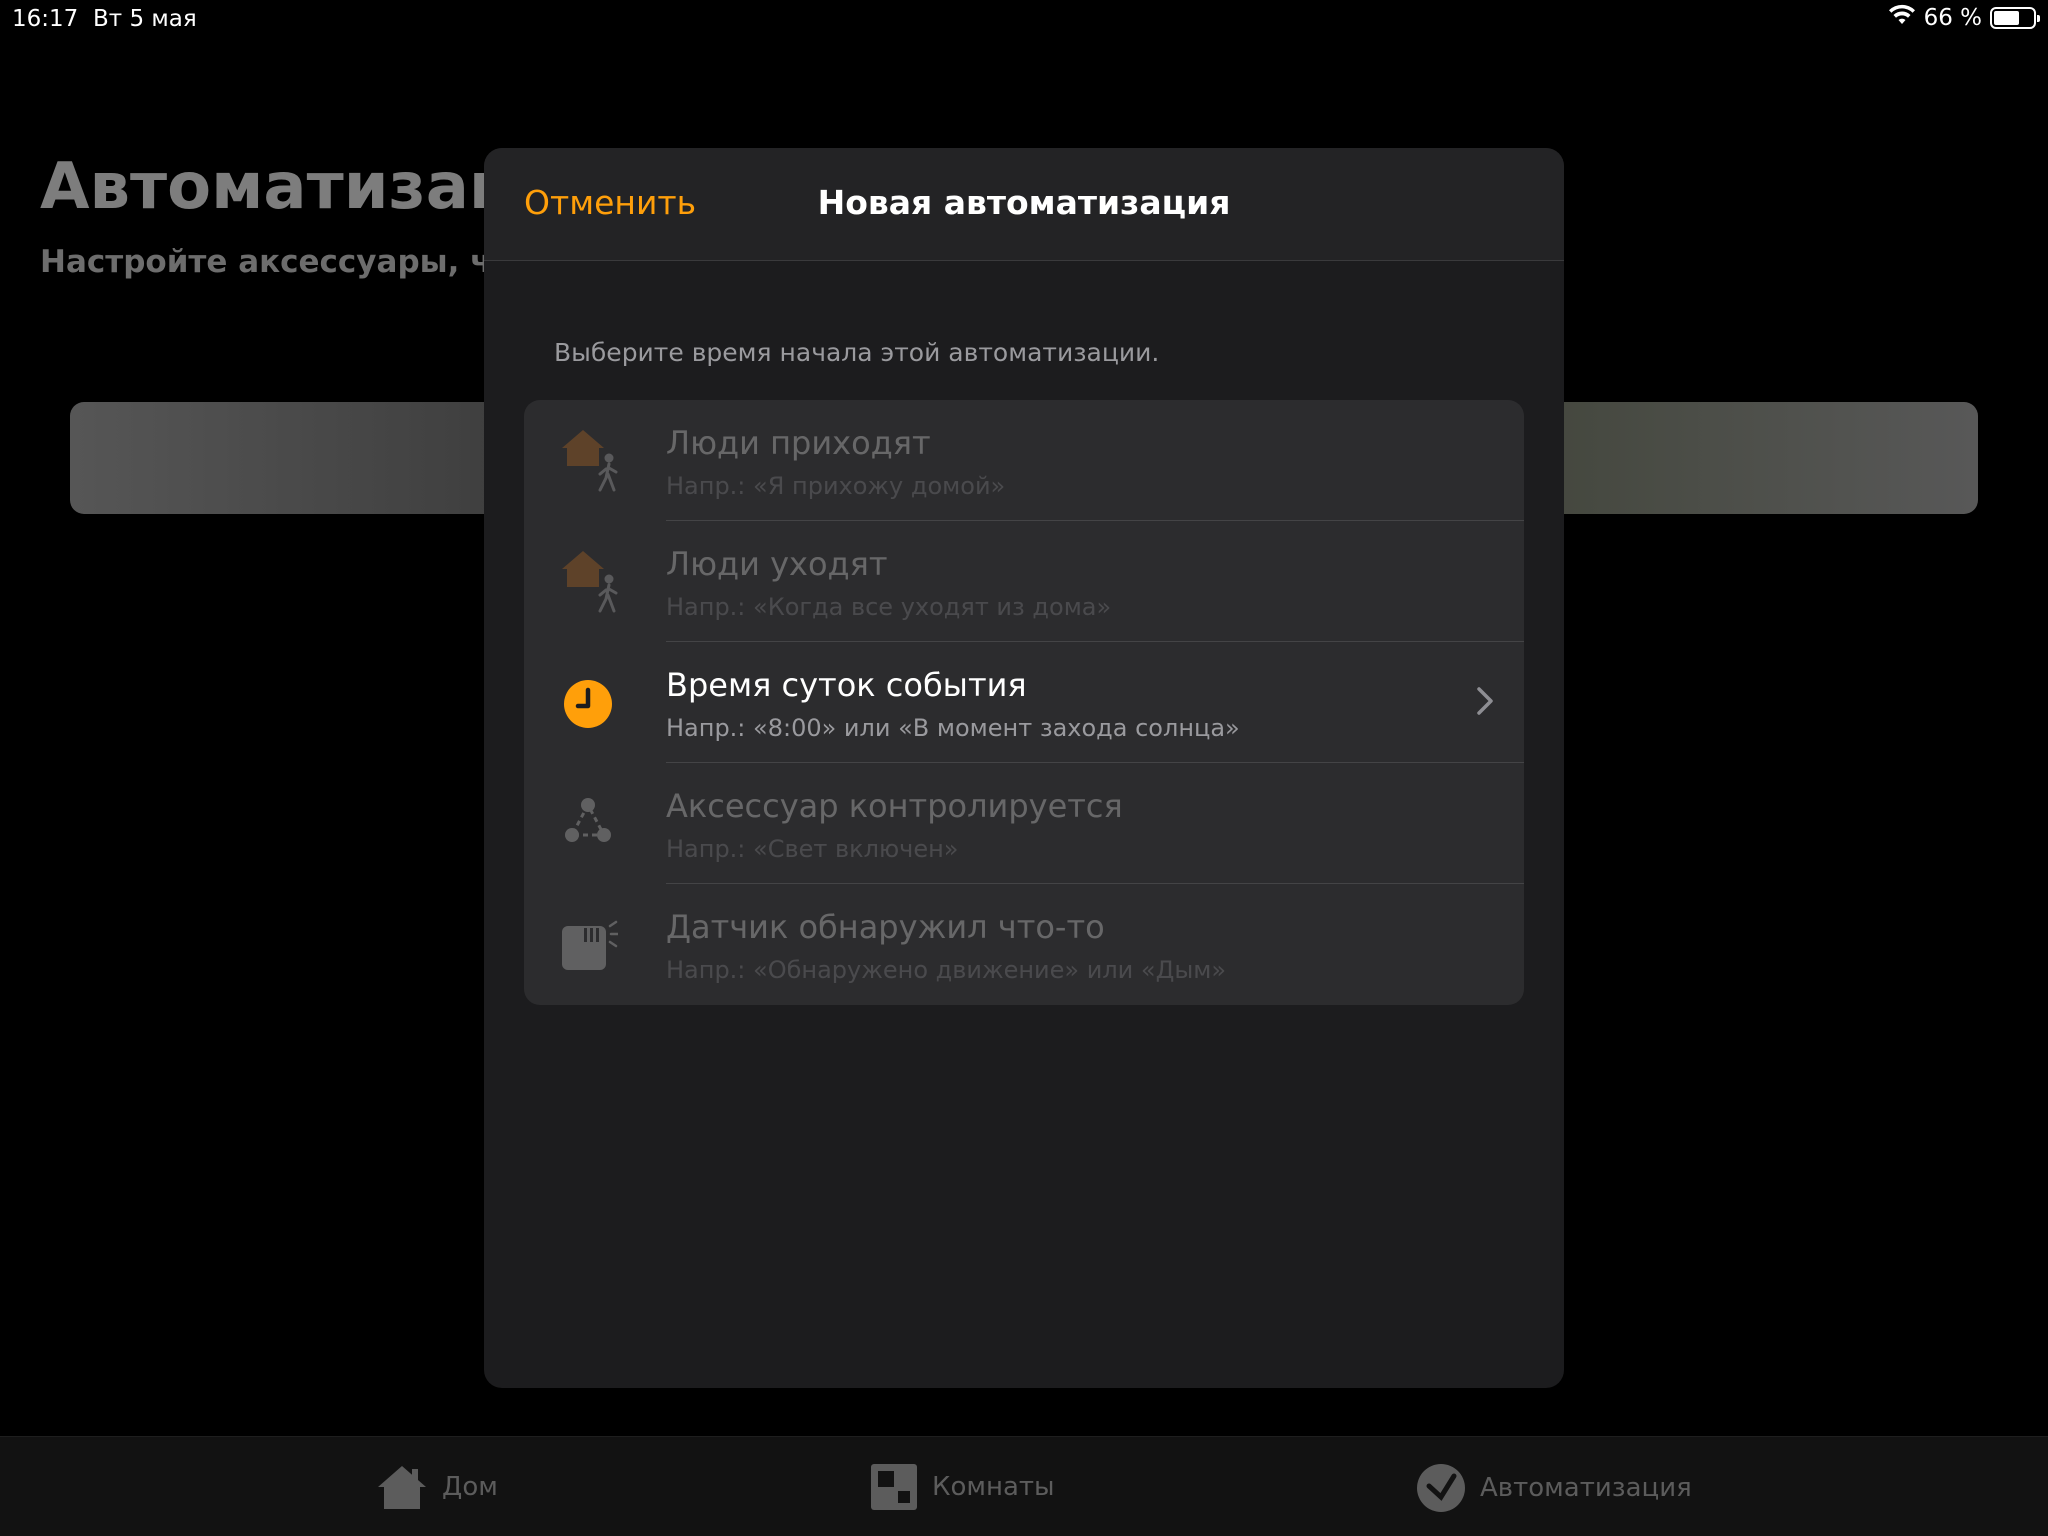 The width and height of the screenshot is (2048, 1536). What do you see at coordinates (1024, 460) in the screenshot?
I see `trigger-people-arrive: Люди приходят Напр.: «Я прихожу домой»` at bounding box center [1024, 460].